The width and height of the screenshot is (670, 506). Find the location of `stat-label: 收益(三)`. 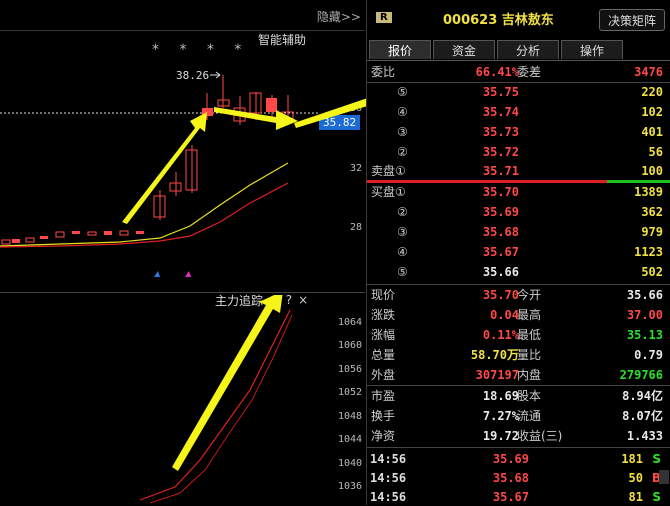

stat-label: 收益(三) is located at coordinates (540, 436).